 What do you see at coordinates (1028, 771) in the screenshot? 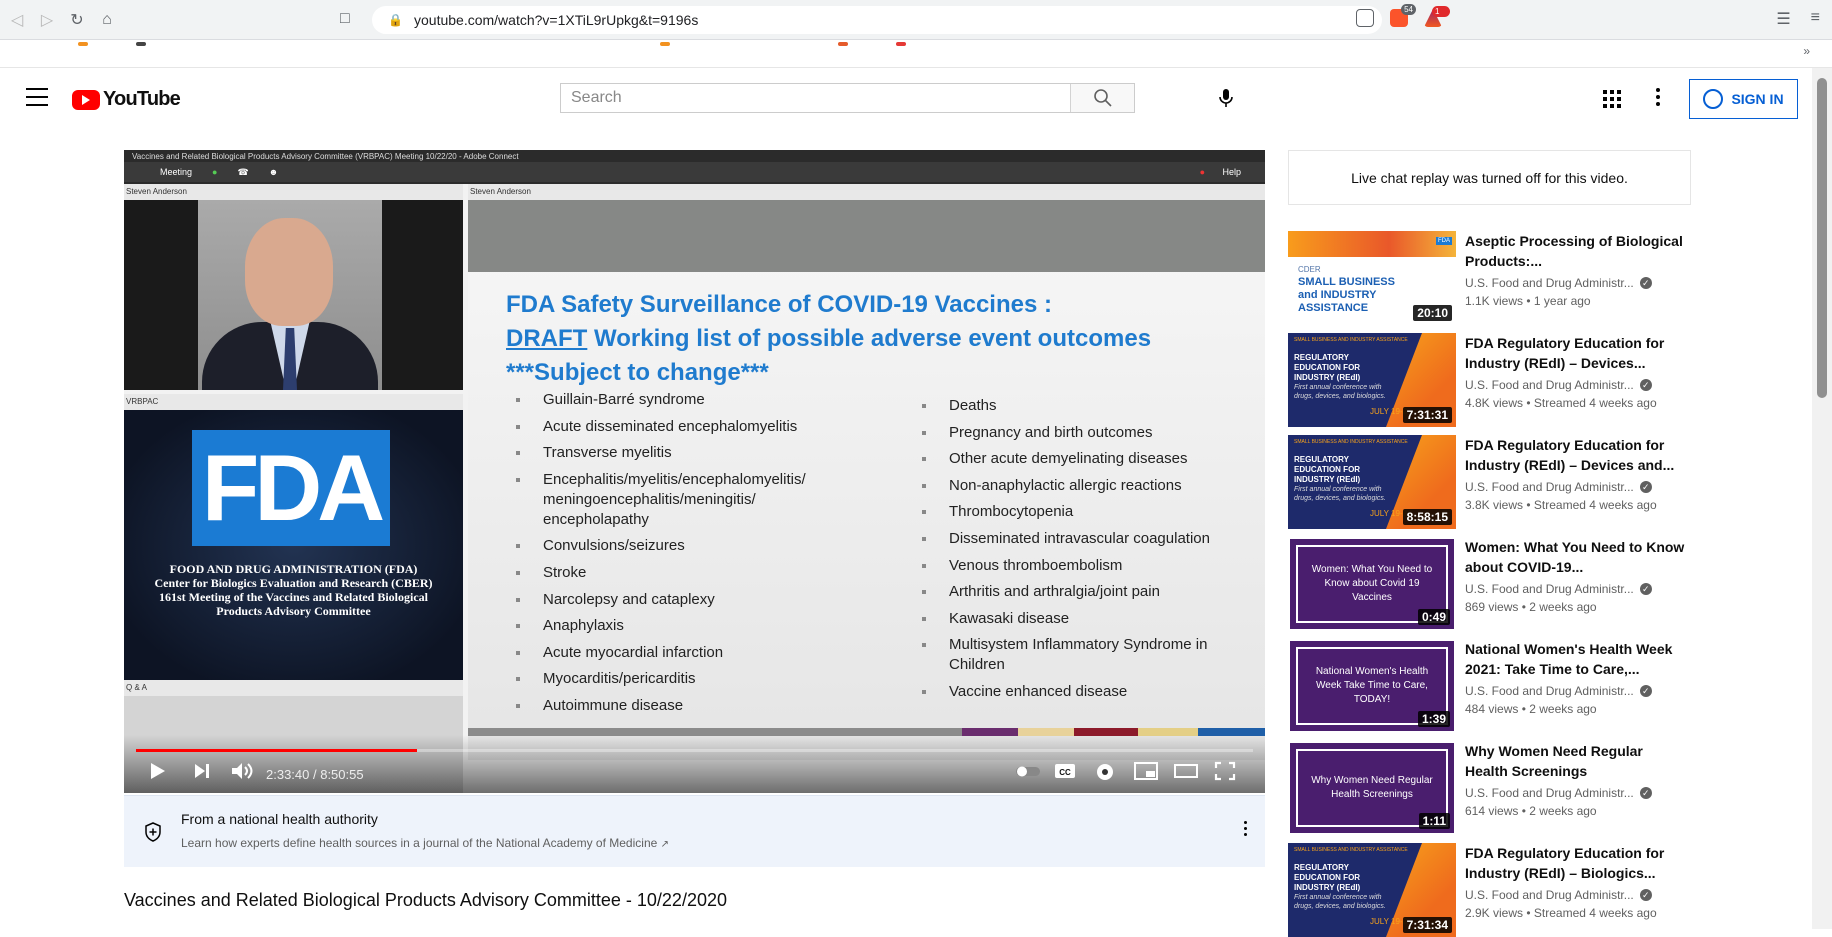
I see `autoplay-toggle-icon` at bounding box center [1028, 771].